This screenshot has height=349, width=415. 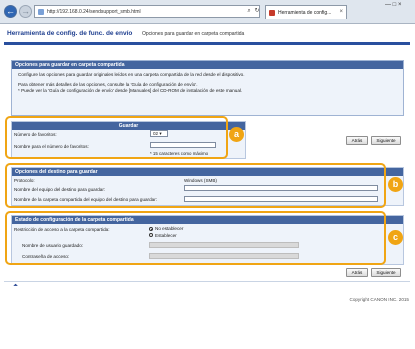 I want to click on header-divider, so click(x=207, y=43).